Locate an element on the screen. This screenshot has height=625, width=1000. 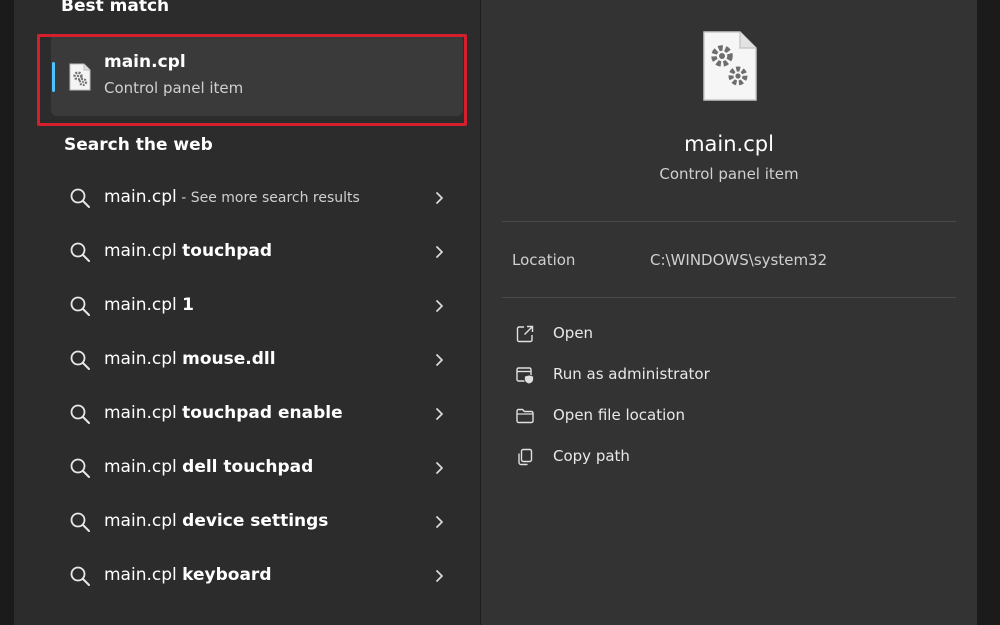
web-suggestion-row: main.cpl device settings is located at coordinates (257, 522).